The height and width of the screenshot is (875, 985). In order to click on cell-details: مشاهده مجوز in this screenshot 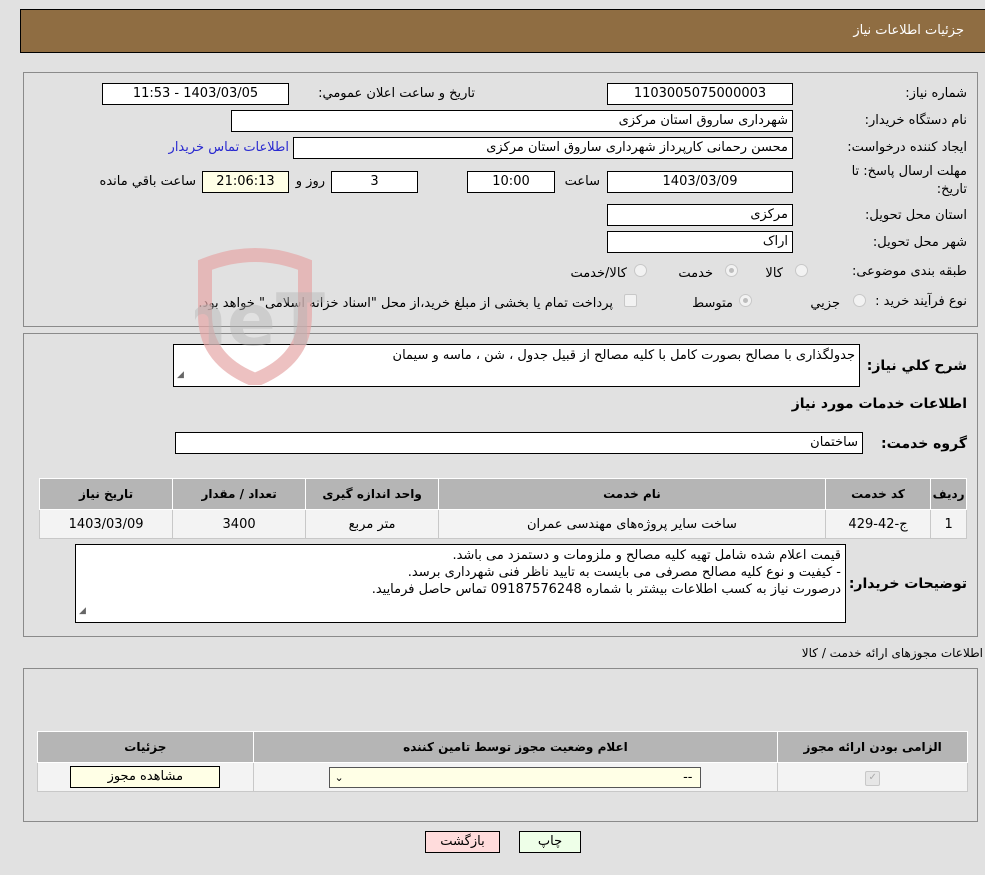, I will do `click(145, 777)`.